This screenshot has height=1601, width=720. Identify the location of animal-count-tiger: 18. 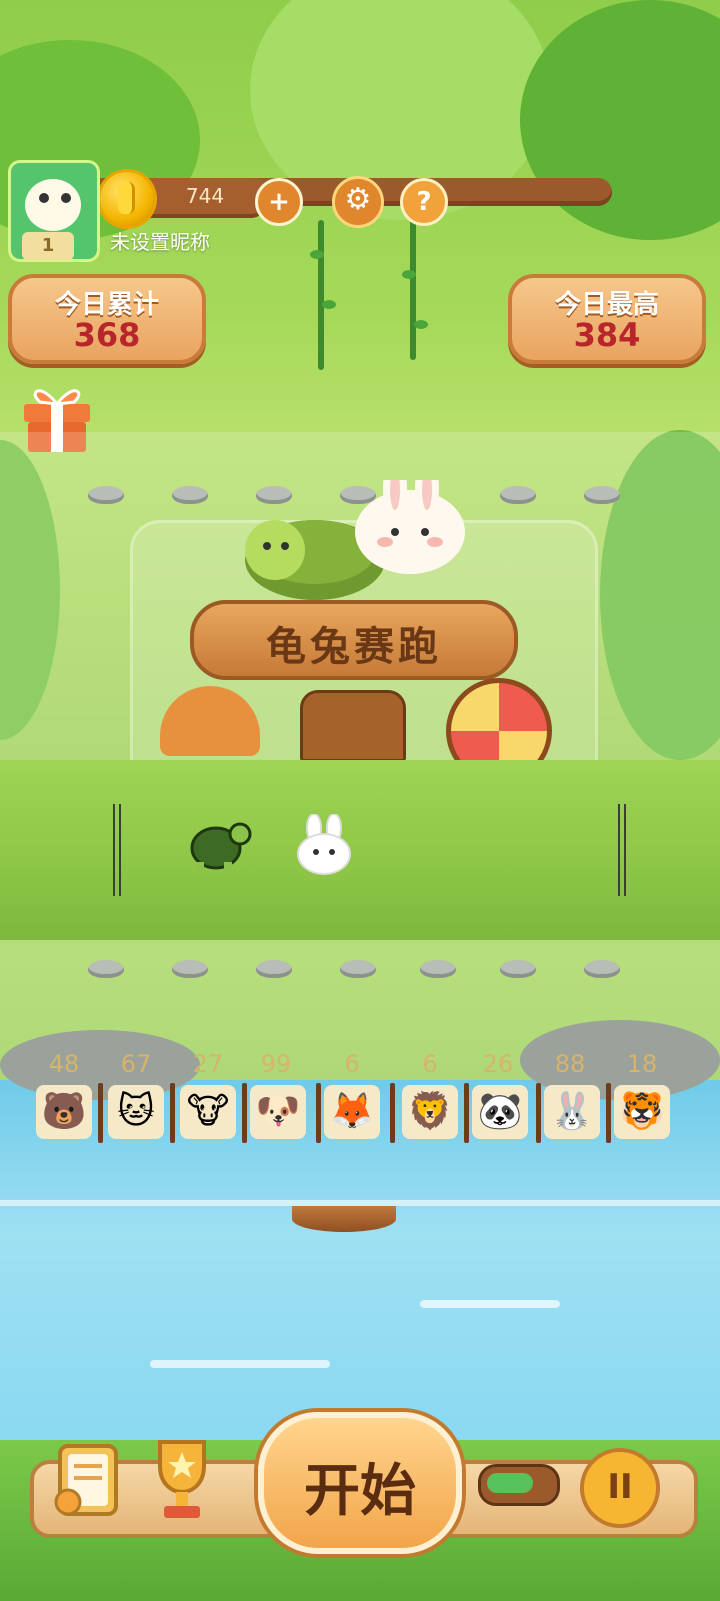
(642, 1064).